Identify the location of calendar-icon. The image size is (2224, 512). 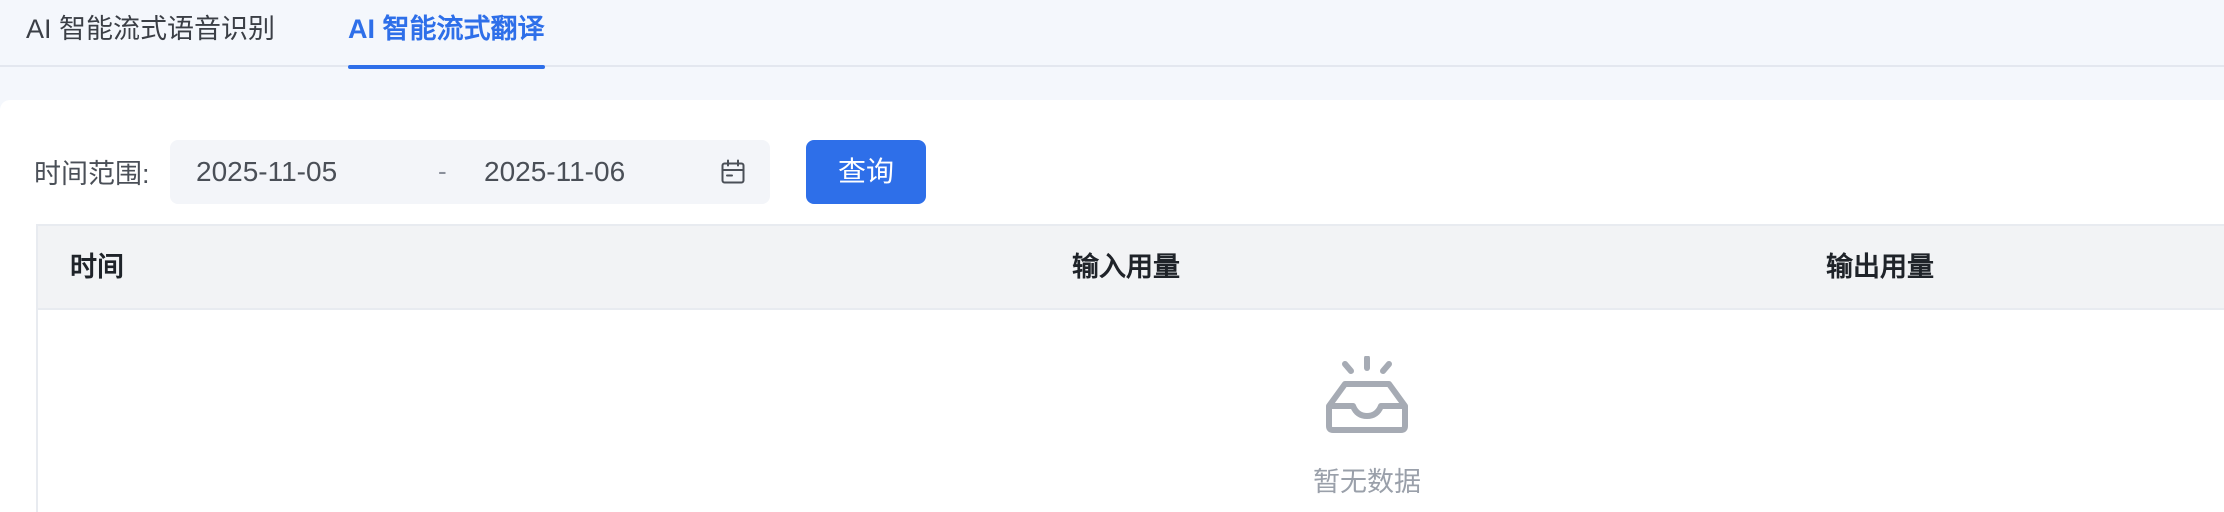
(733, 172).